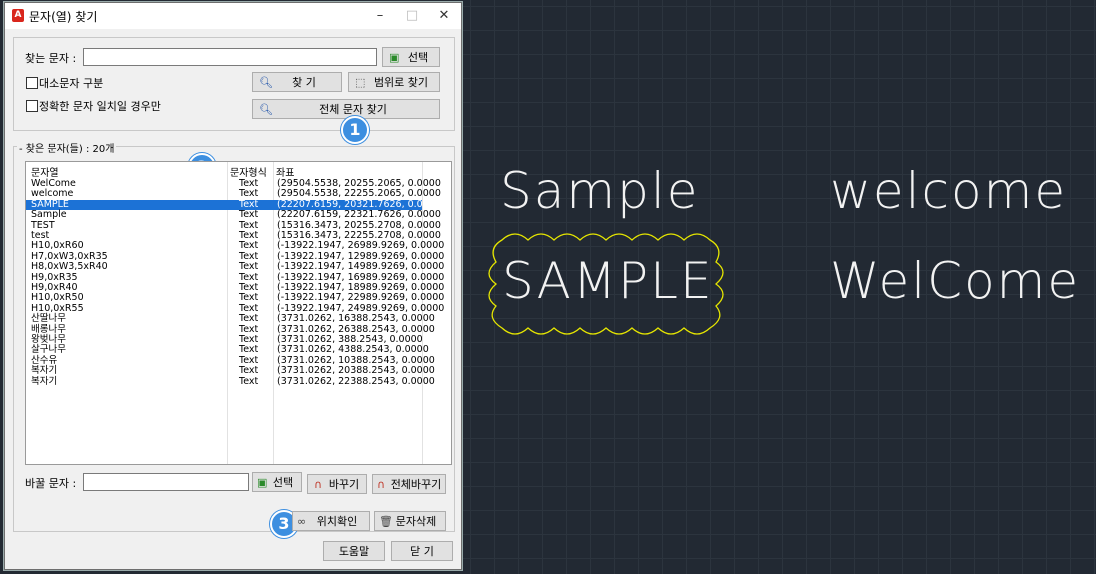  I want to click on found-count-label: - 찾은 문자(들) : 20개, so click(67, 147).